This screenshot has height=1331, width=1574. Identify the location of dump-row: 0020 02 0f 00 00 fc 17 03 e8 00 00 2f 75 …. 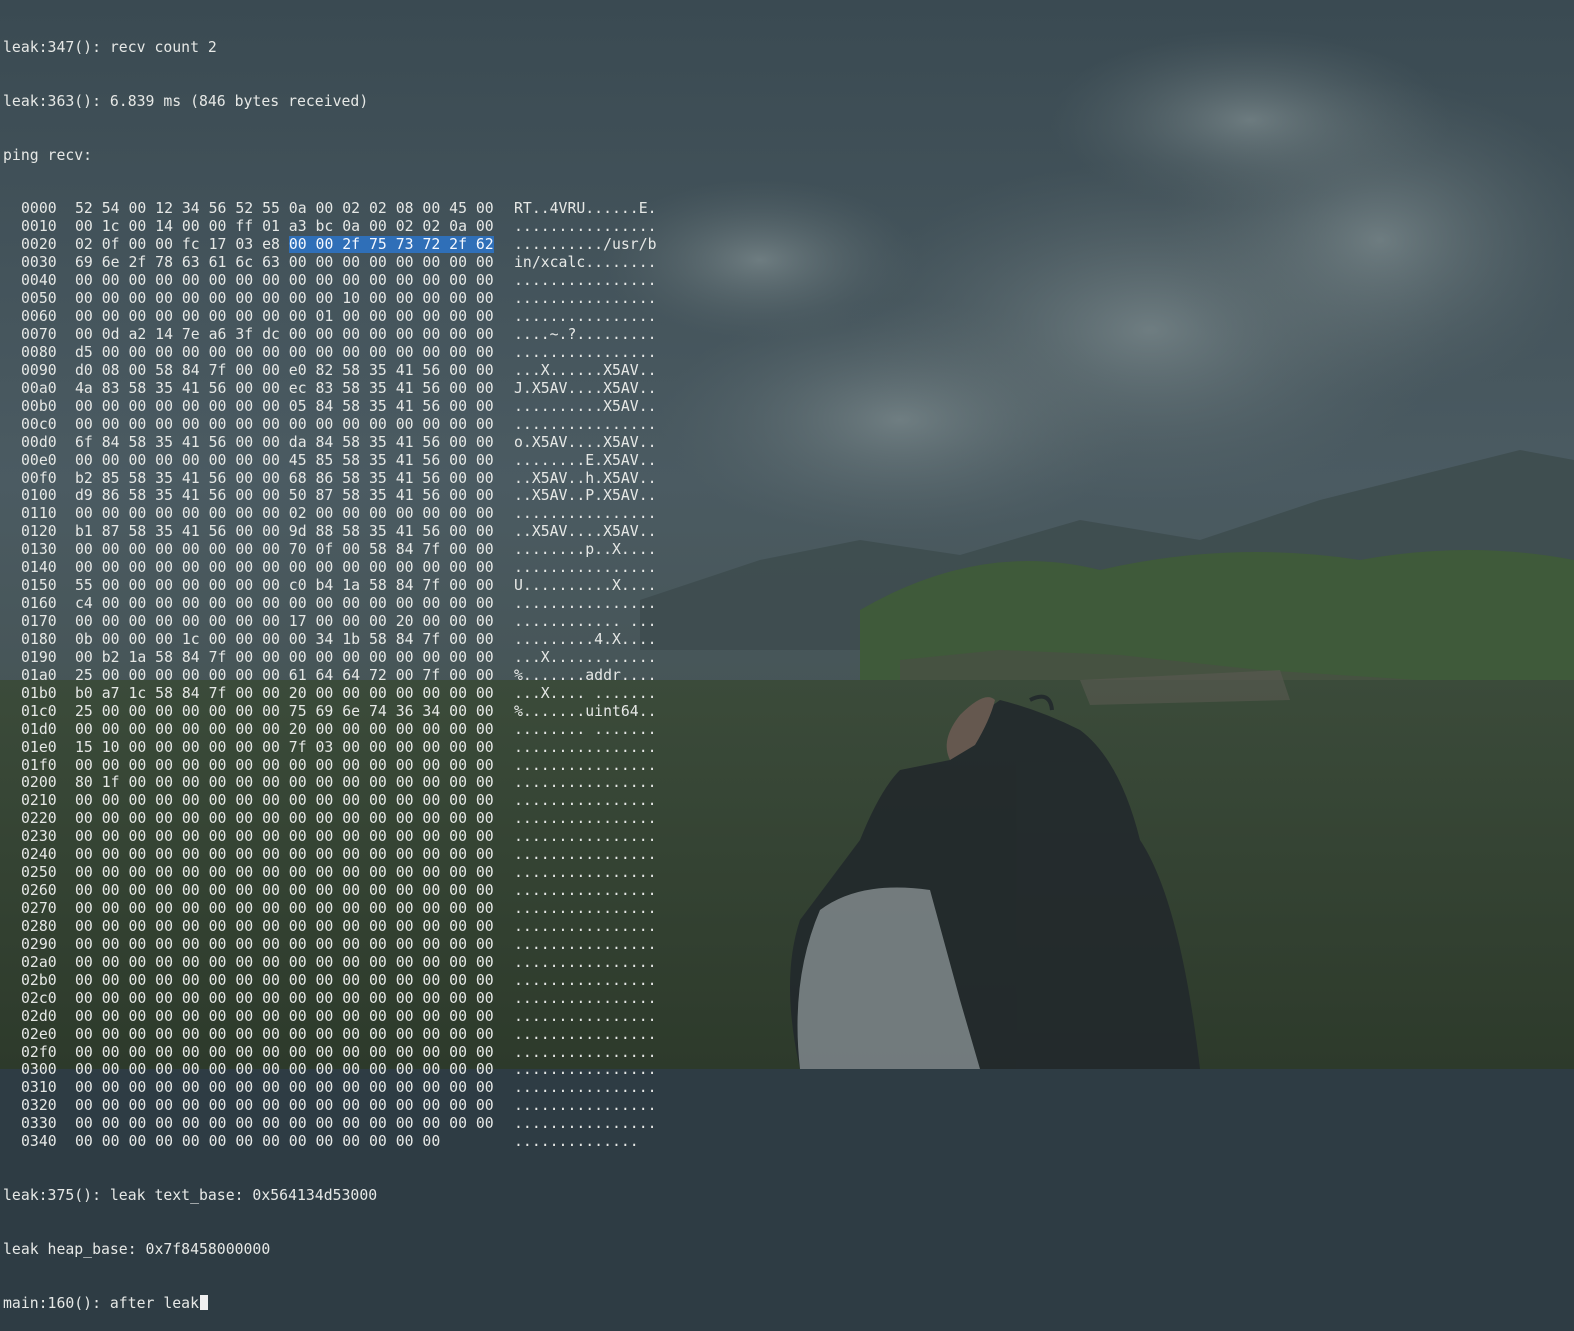
(788, 245).